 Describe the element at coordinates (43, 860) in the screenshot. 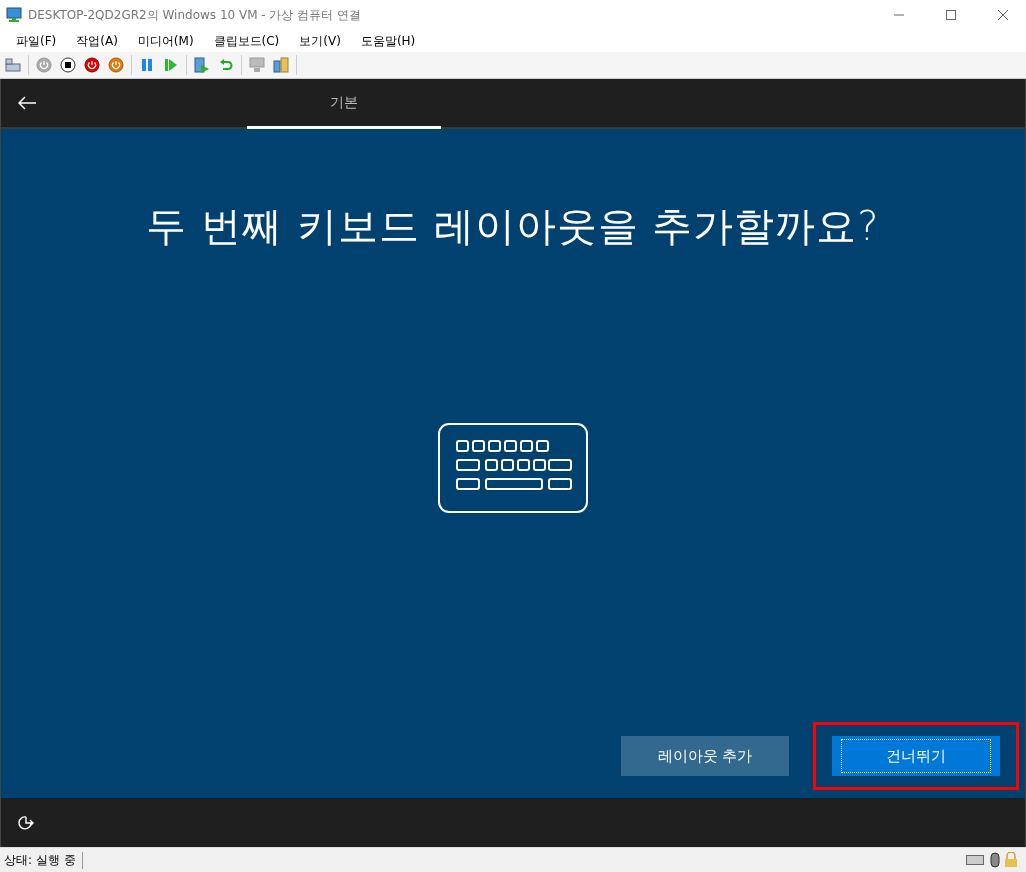

I see `status-text: 상태: 실행 중` at that location.